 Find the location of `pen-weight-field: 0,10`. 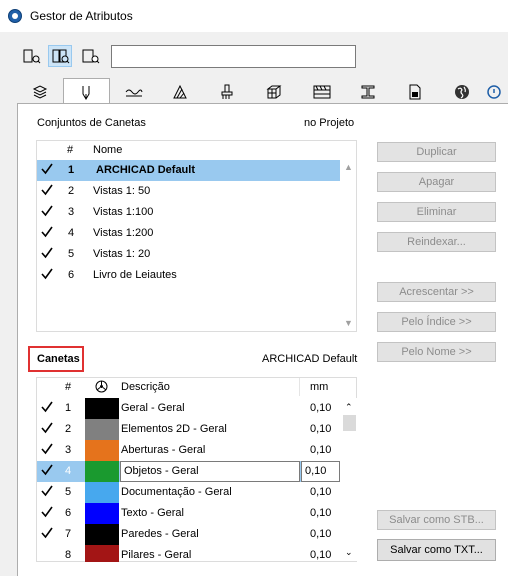

pen-weight-field: 0,10 is located at coordinates (320, 471).